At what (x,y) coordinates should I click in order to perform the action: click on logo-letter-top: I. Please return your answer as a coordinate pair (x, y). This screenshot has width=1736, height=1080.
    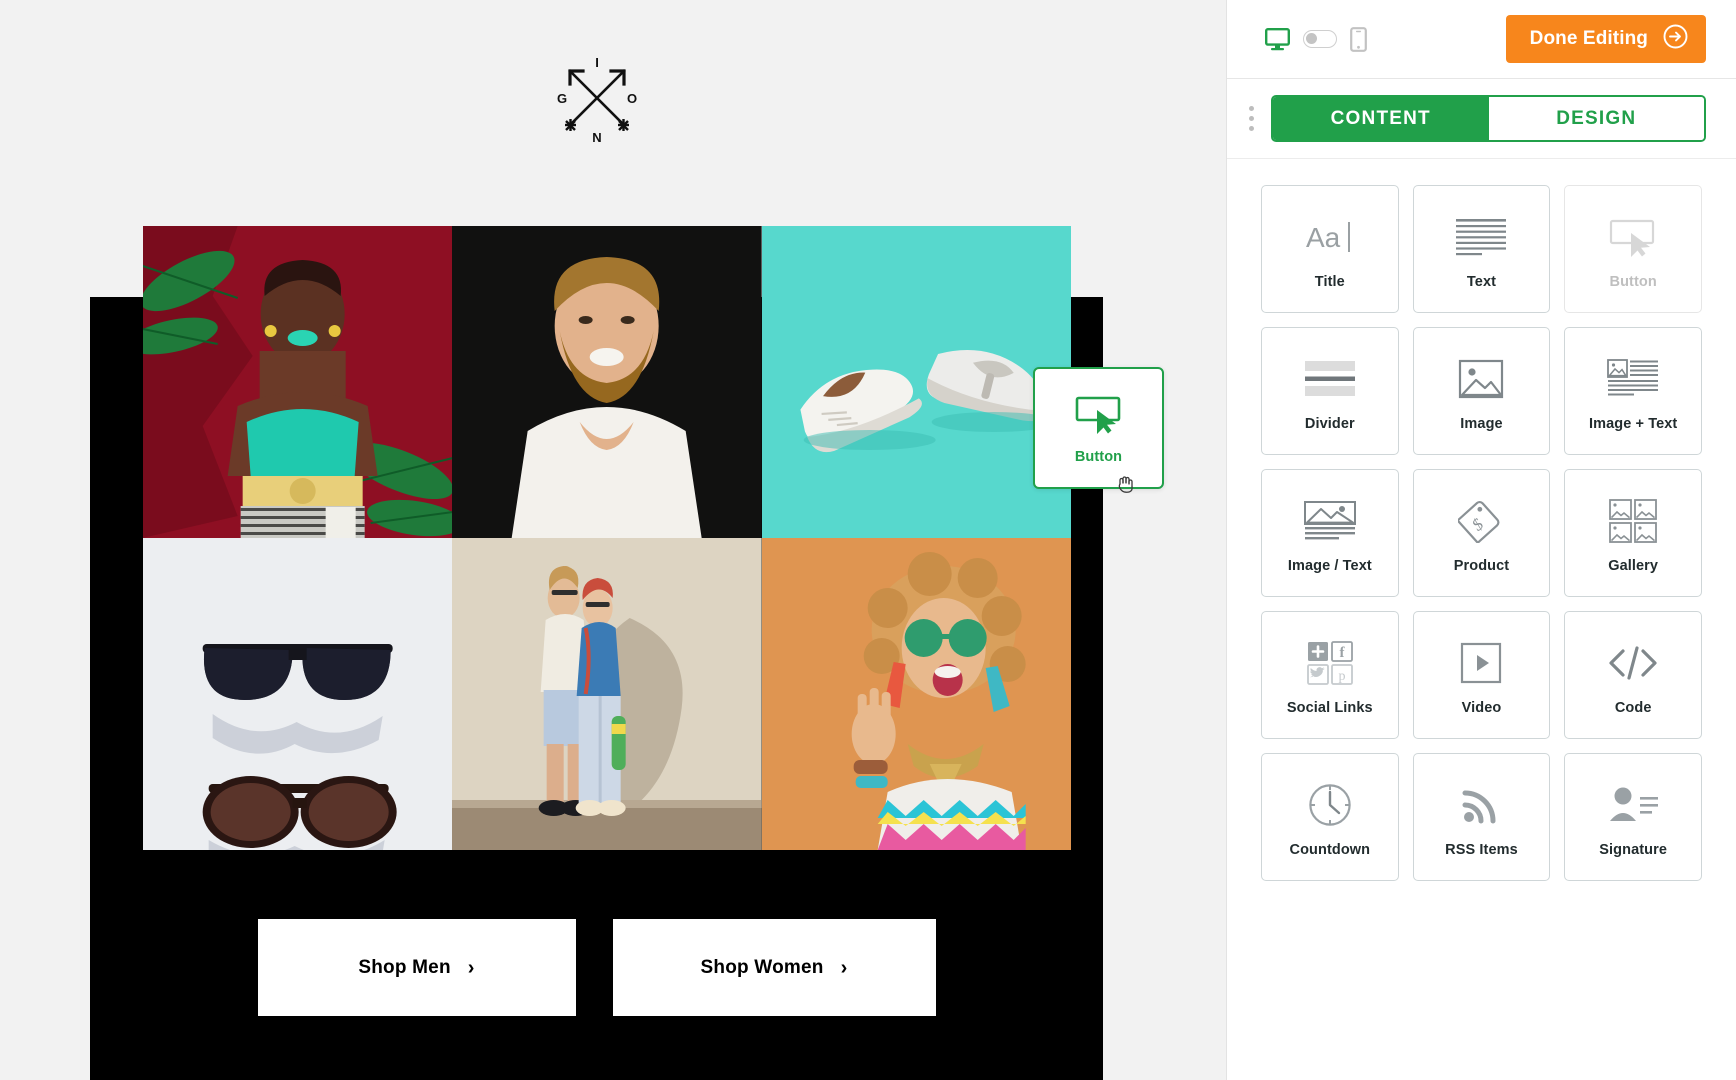
    Looking at the image, I should click on (597, 62).